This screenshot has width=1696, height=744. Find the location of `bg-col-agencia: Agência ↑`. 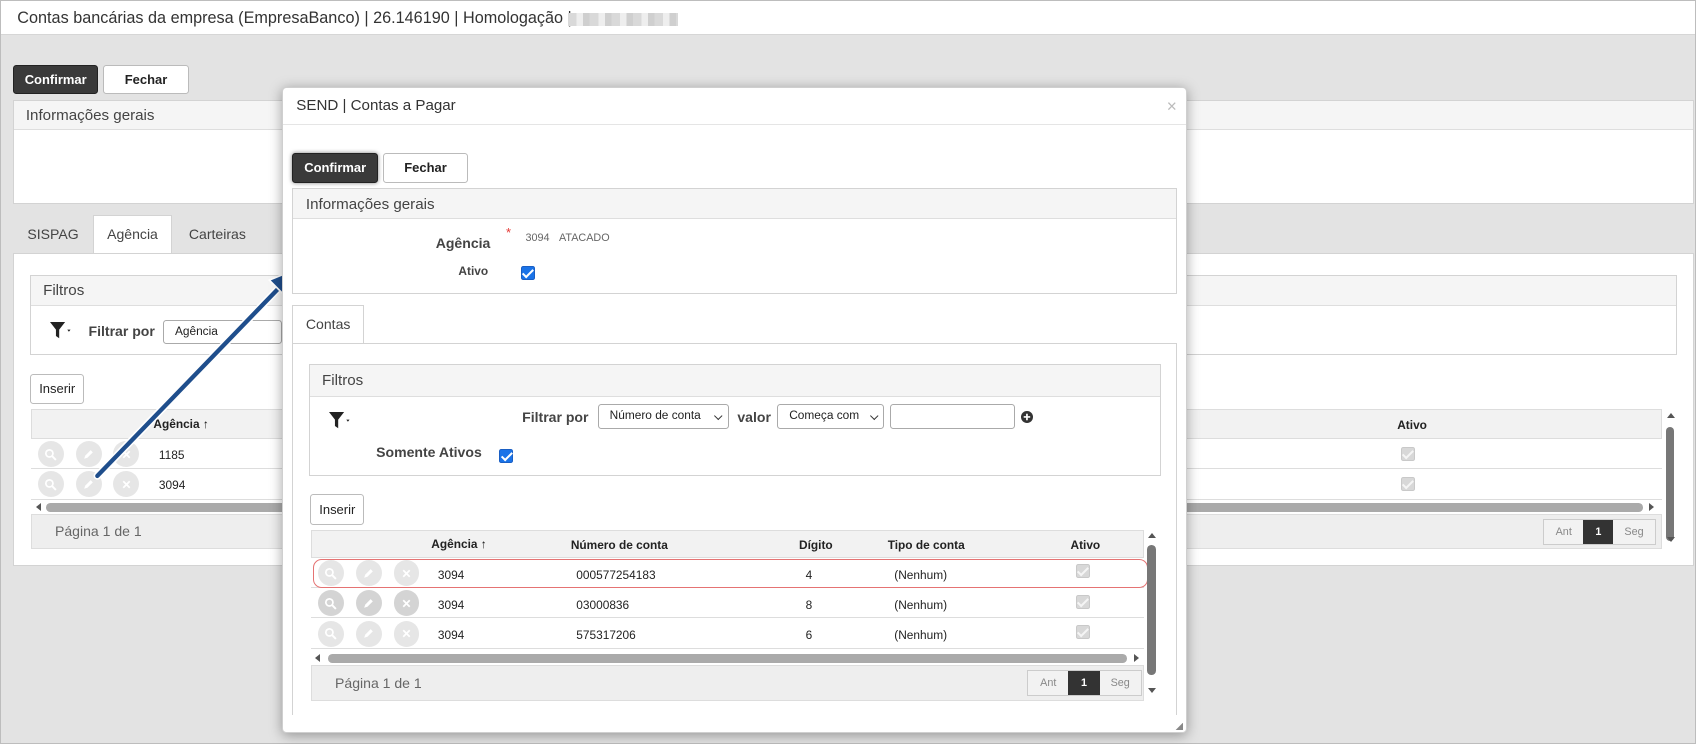

bg-col-agencia: Agência ↑ is located at coordinates (180, 424).